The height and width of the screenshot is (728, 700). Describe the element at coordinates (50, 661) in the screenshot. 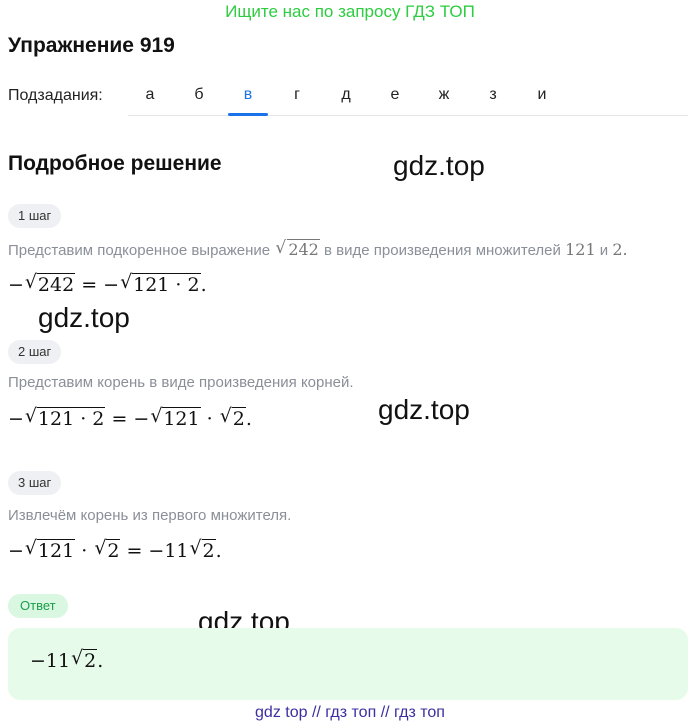

I see `answer-coefficient: −11` at that location.